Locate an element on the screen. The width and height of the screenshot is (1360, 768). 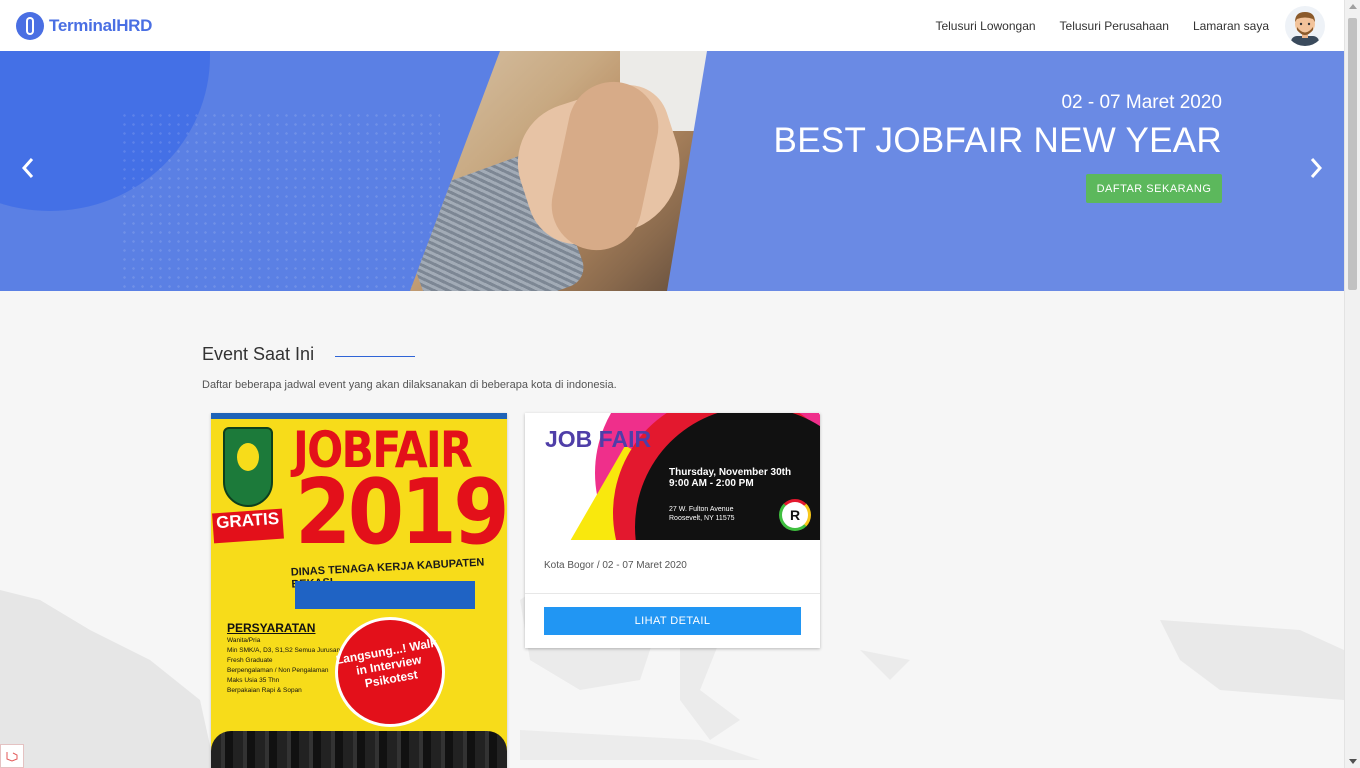
list-item: Fresh Graduate is located at coordinates (250, 660).